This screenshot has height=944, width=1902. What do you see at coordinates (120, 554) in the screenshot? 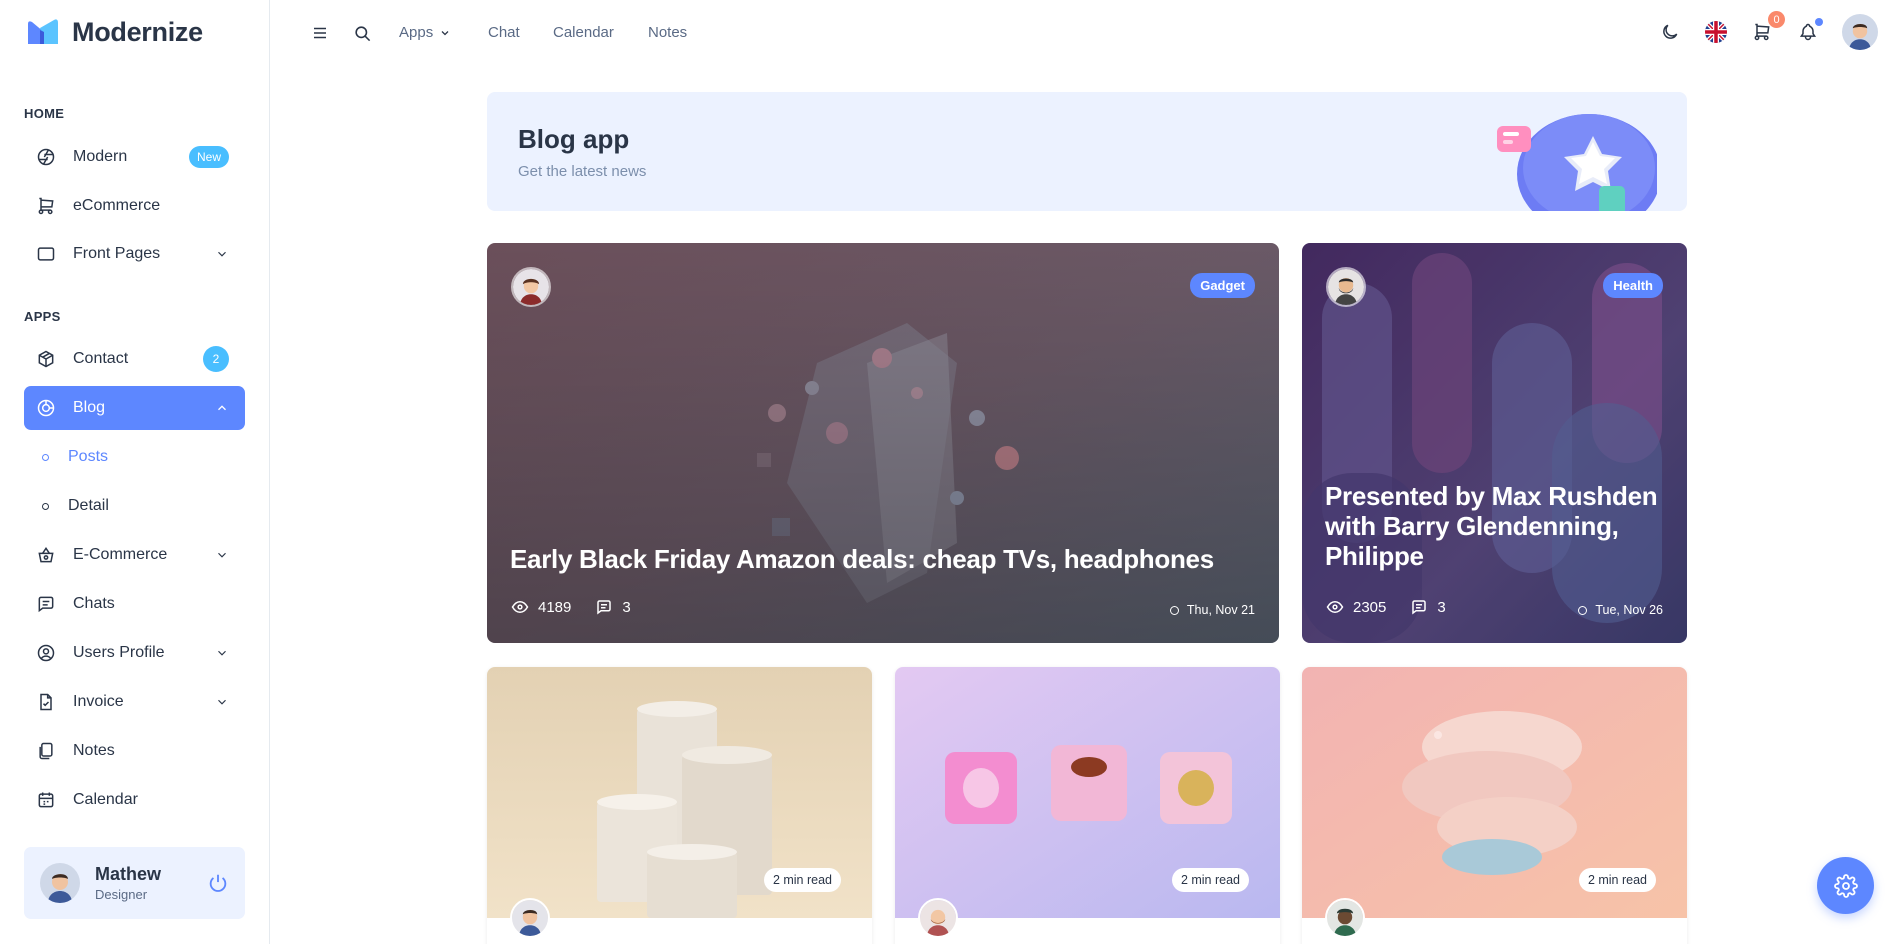
I see `sidebar-item-label: E-Commerce` at bounding box center [120, 554].